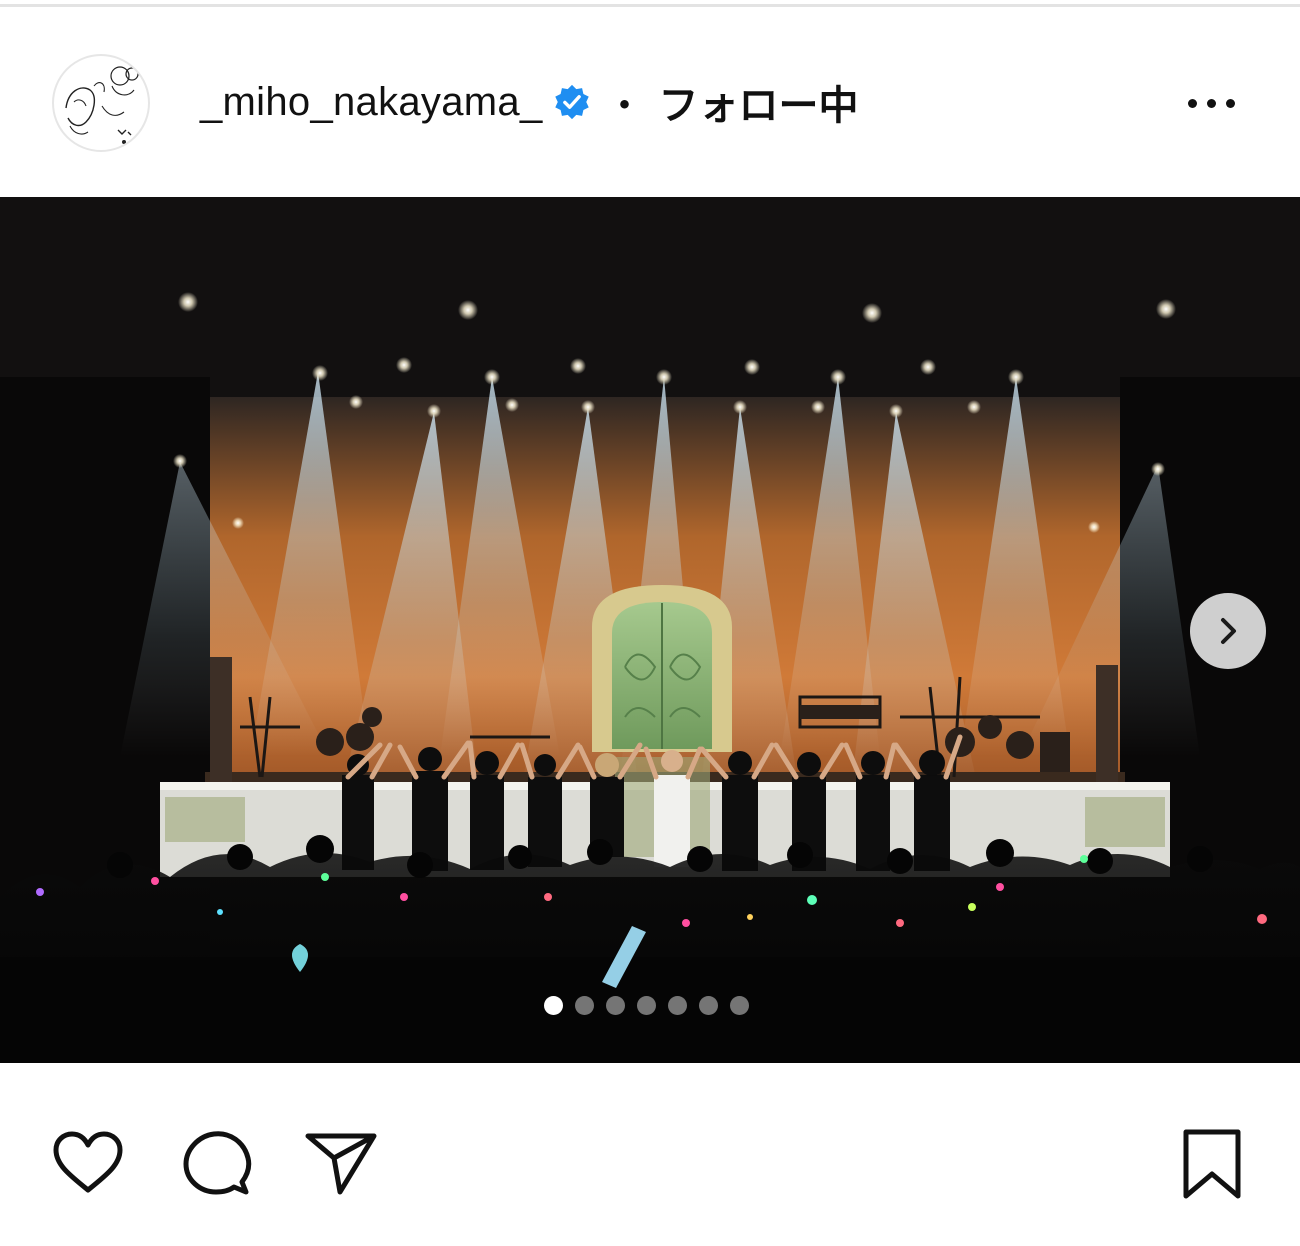 This screenshot has height=1246, width=1300. What do you see at coordinates (1212, 104) in the screenshot?
I see `more-options-icon` at bounding box center [1212, 104].